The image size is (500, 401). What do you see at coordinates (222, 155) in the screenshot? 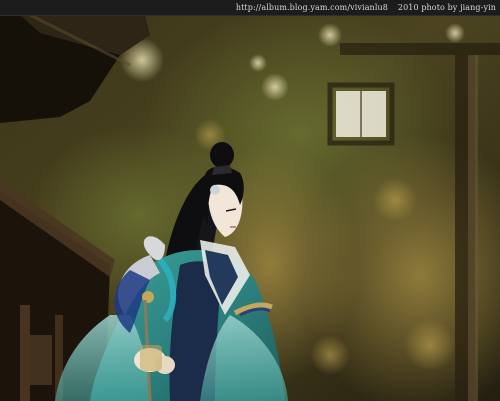
I see `hair-bun` at bounding box center [222, 155].